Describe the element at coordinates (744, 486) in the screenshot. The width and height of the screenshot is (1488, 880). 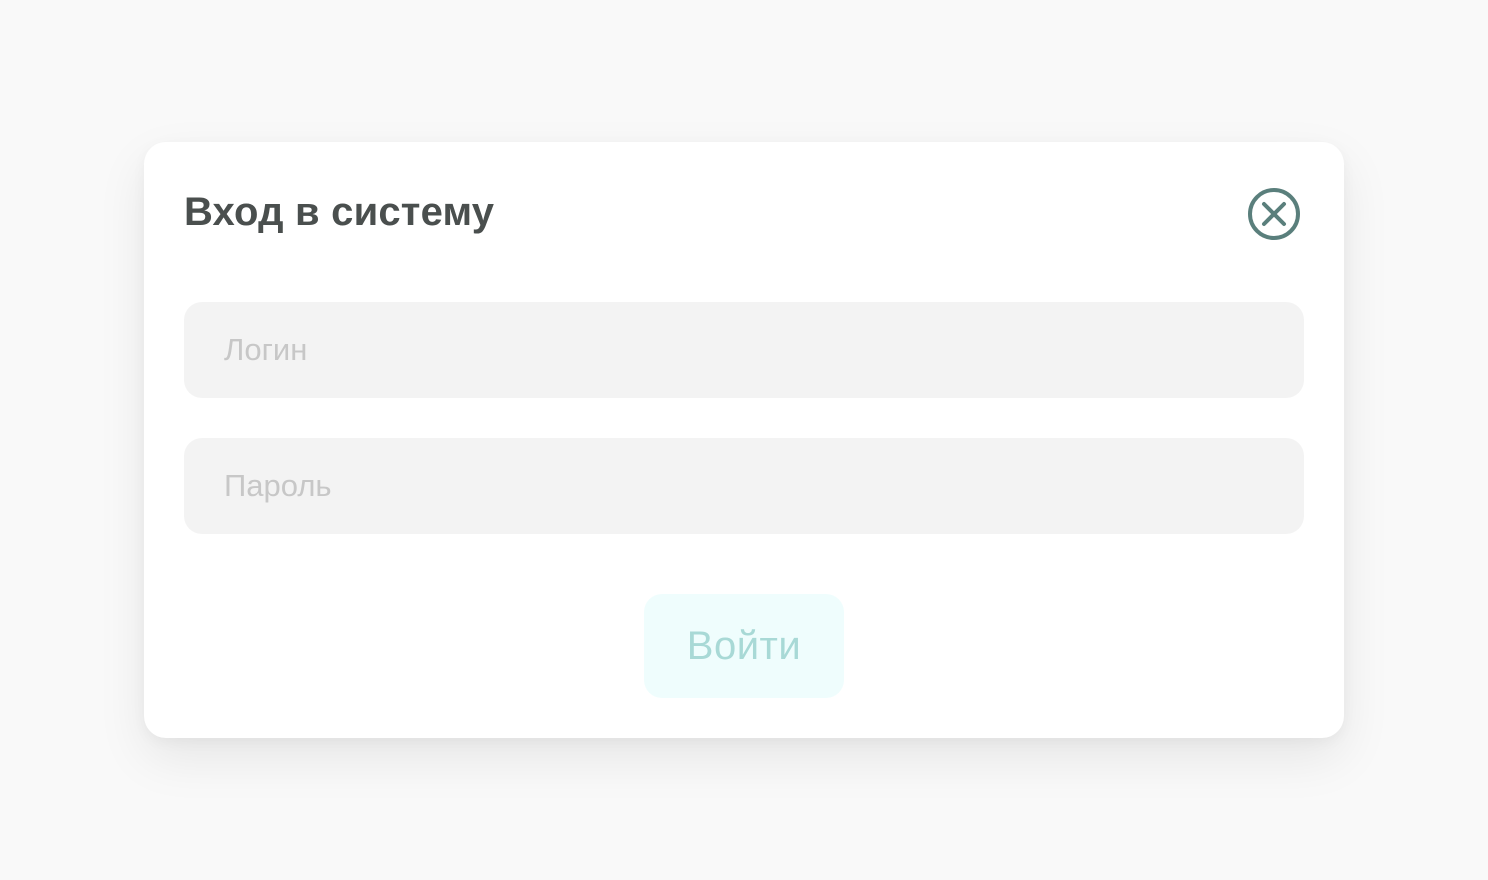
I see `password-input` at that location.